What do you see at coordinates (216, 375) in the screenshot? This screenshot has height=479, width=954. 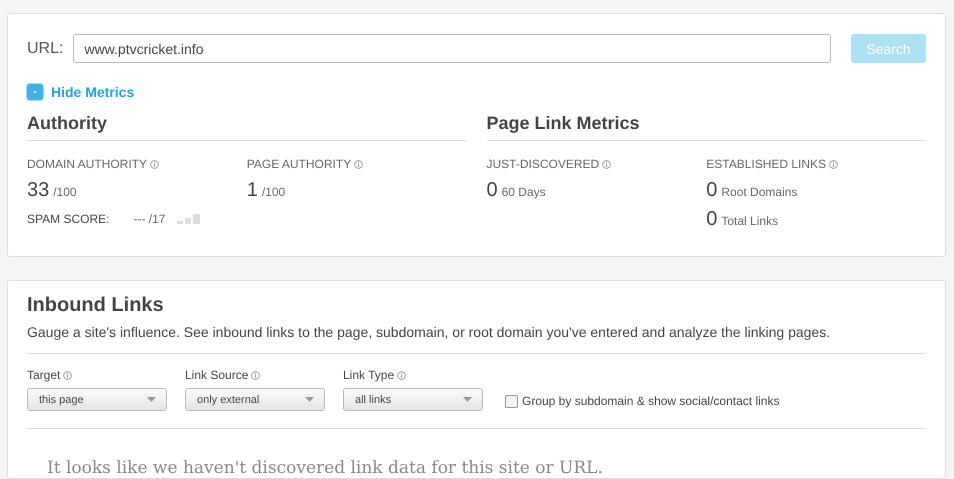 I see `filter-label: Link Source` at bounding box center [216, 375].